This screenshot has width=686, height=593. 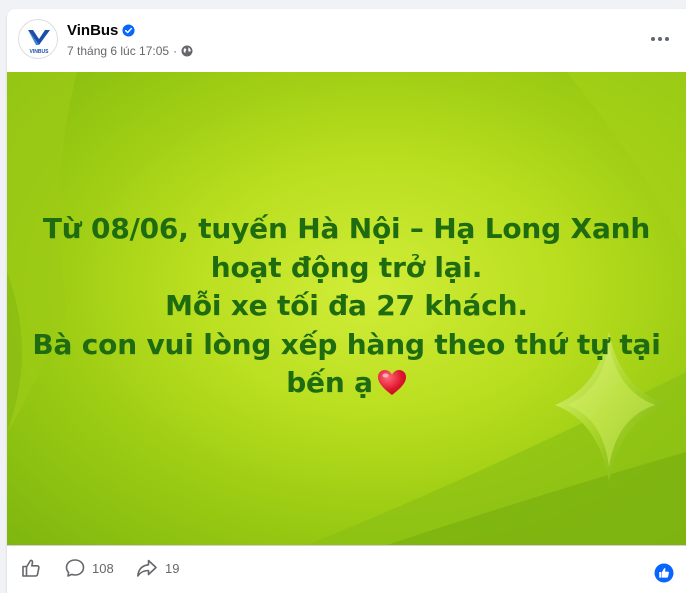 What do you see at coordinates (38, 39) in the screenshot?
I see `avatar: VINBUS` at bounding box center [38, 39].